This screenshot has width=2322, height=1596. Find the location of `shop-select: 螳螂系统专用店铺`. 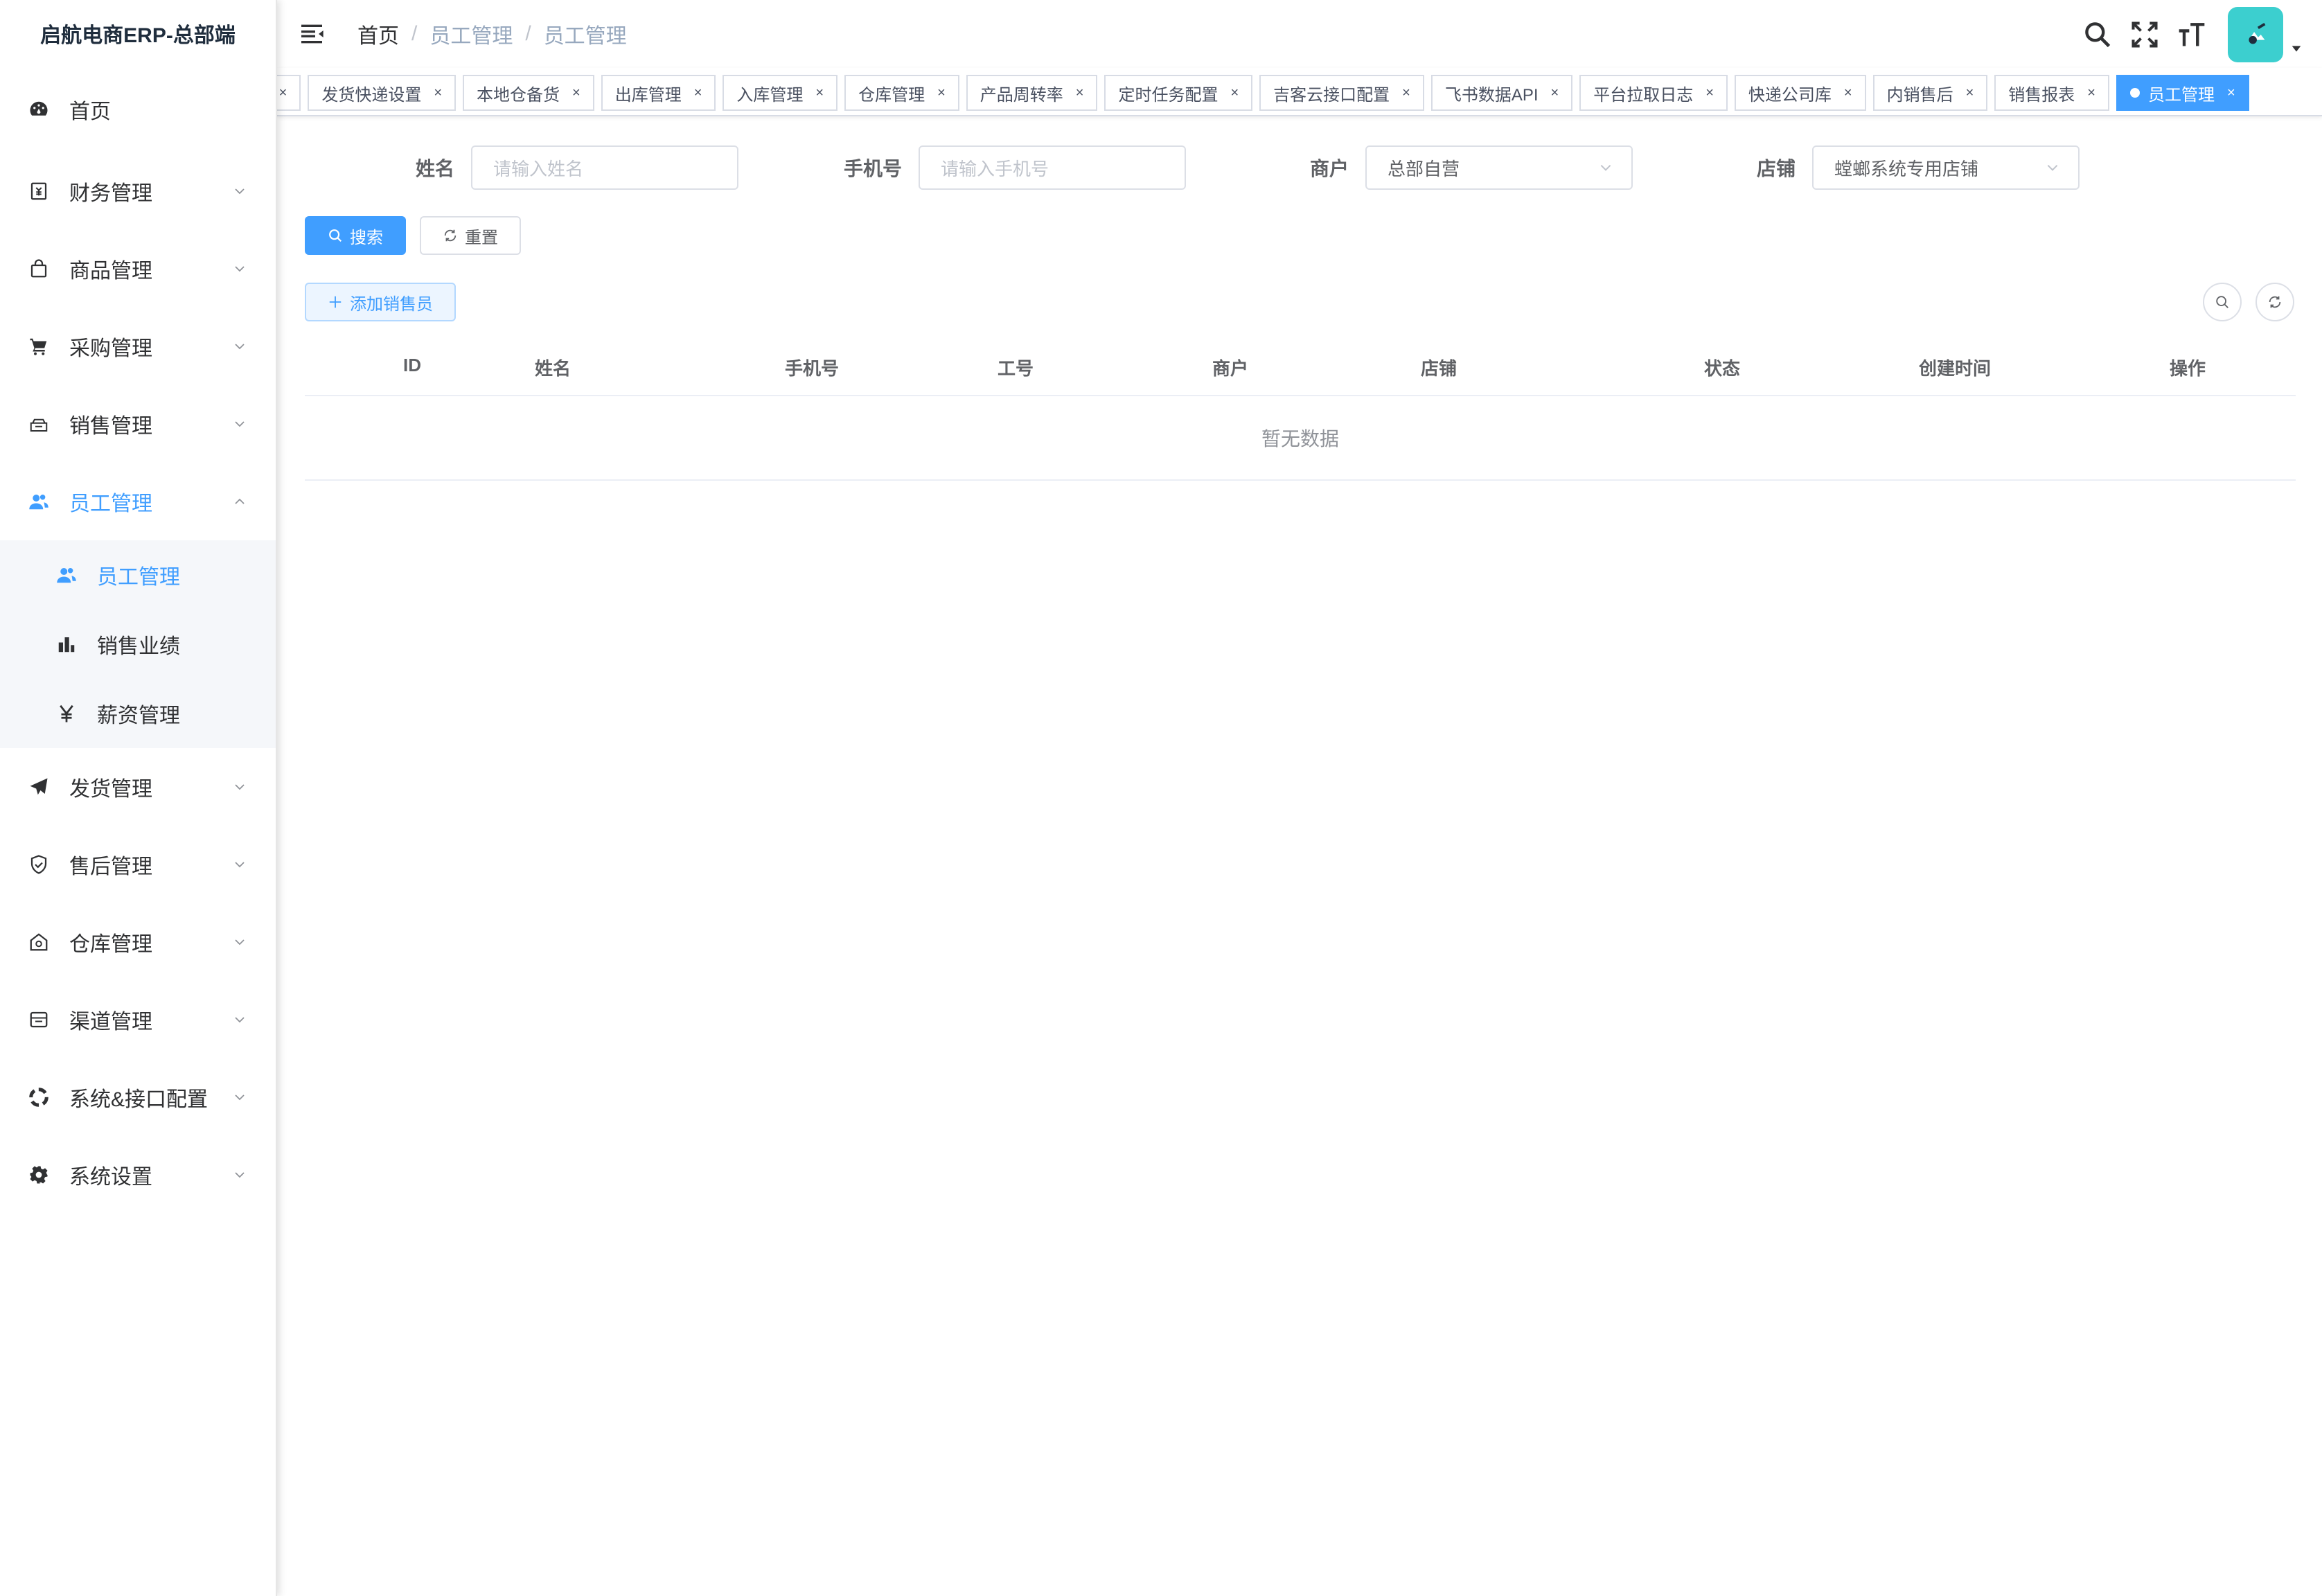

shop-select: 螳螂系统专用店铺 is located at coordinates (1946, 167).